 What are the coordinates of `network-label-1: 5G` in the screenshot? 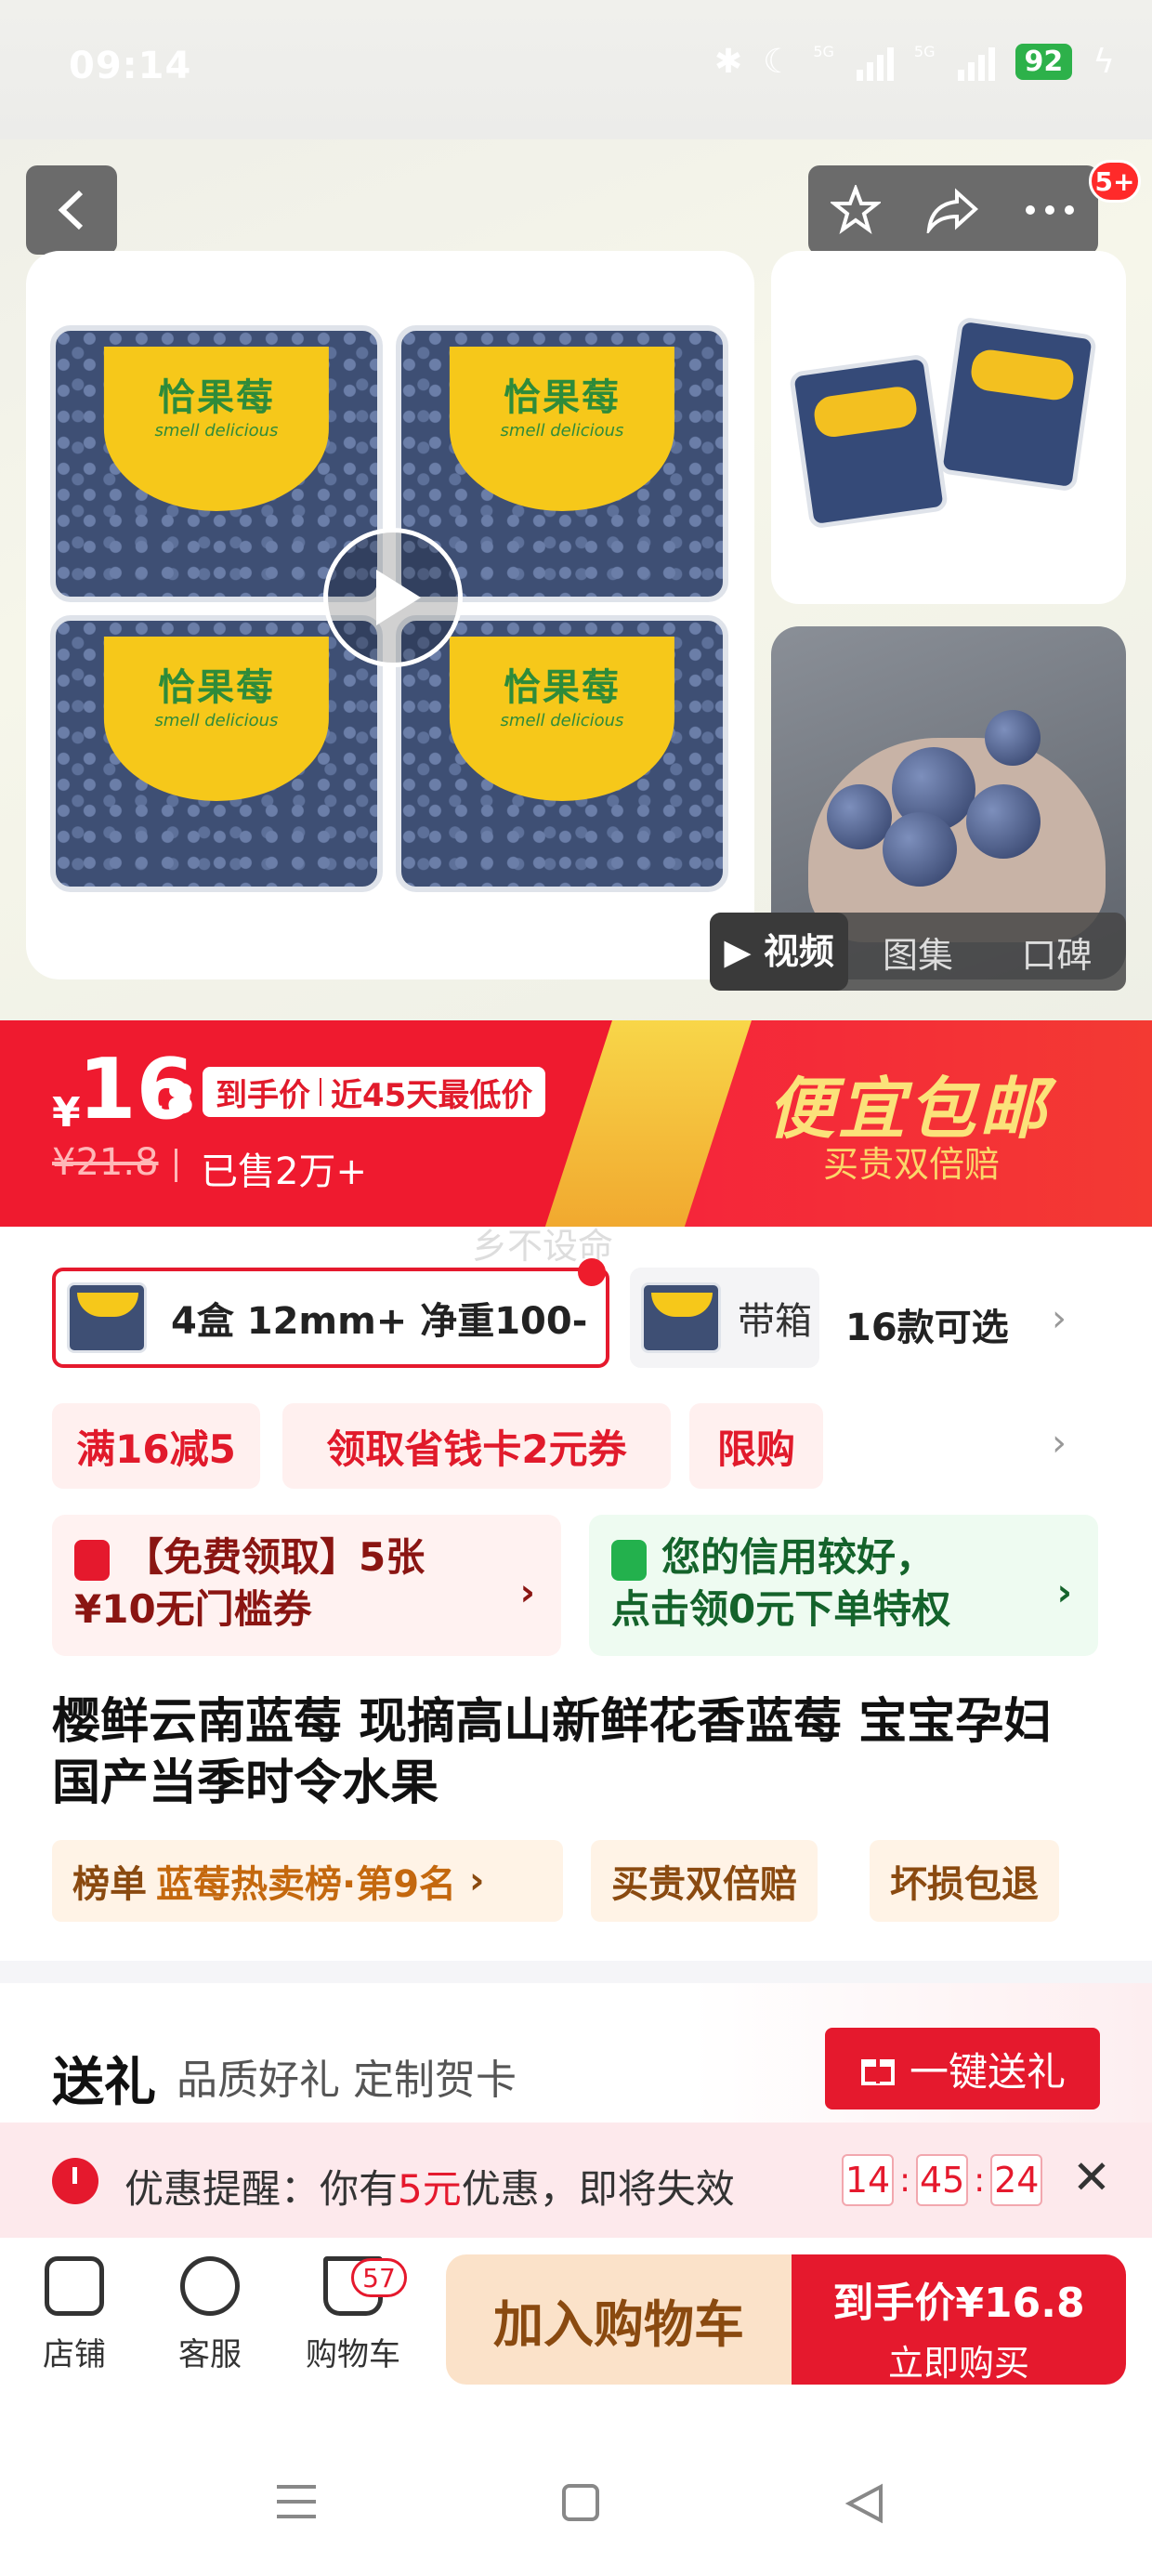 It's located at (823, 51).